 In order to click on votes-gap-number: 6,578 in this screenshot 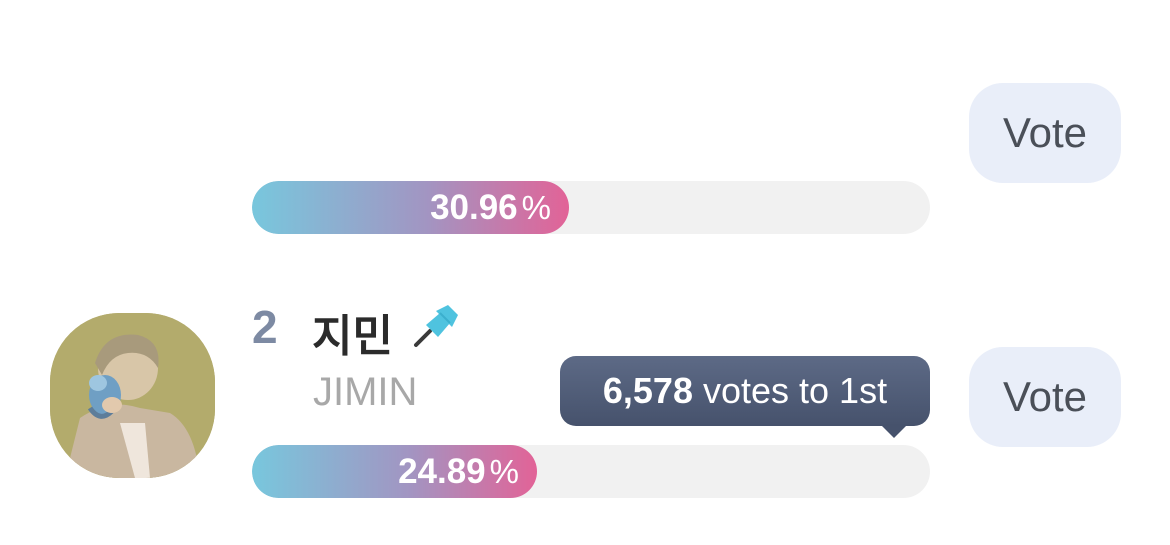, I will do `click(647, 390)`.